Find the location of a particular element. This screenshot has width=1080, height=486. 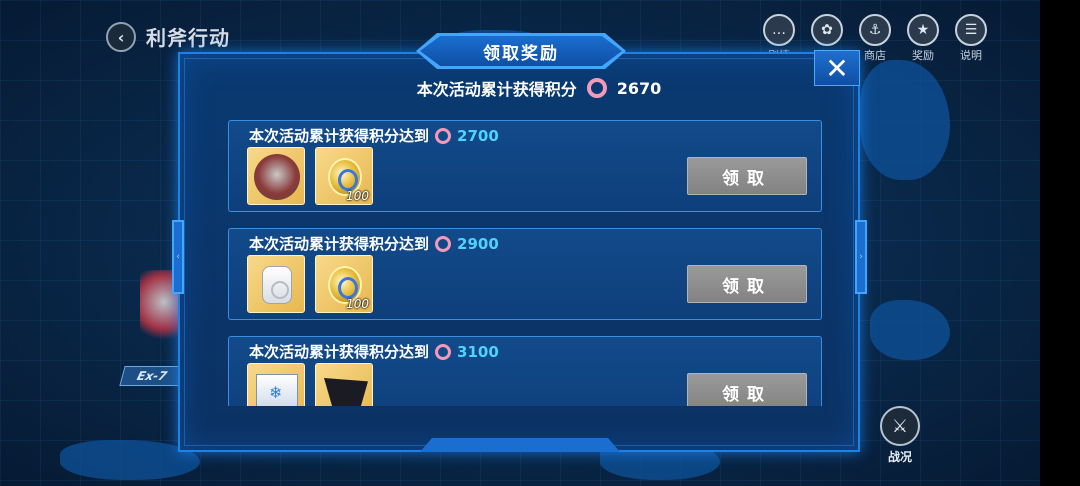

top-menu-label: 说明 is located at coordinates (971, 55).